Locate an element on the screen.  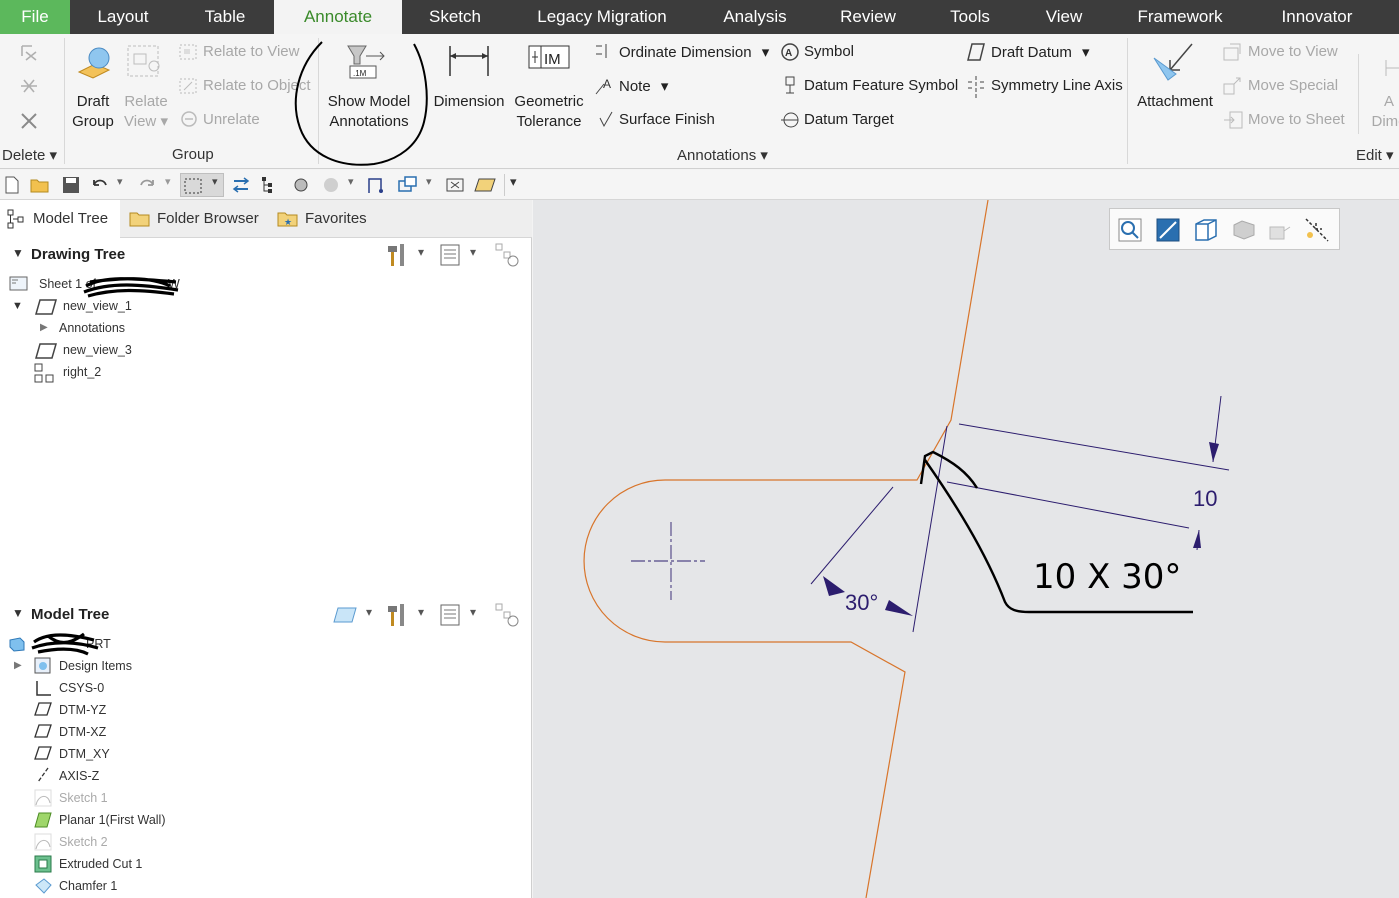
note-button: Note ▾ is located at coordinates (643, 86).